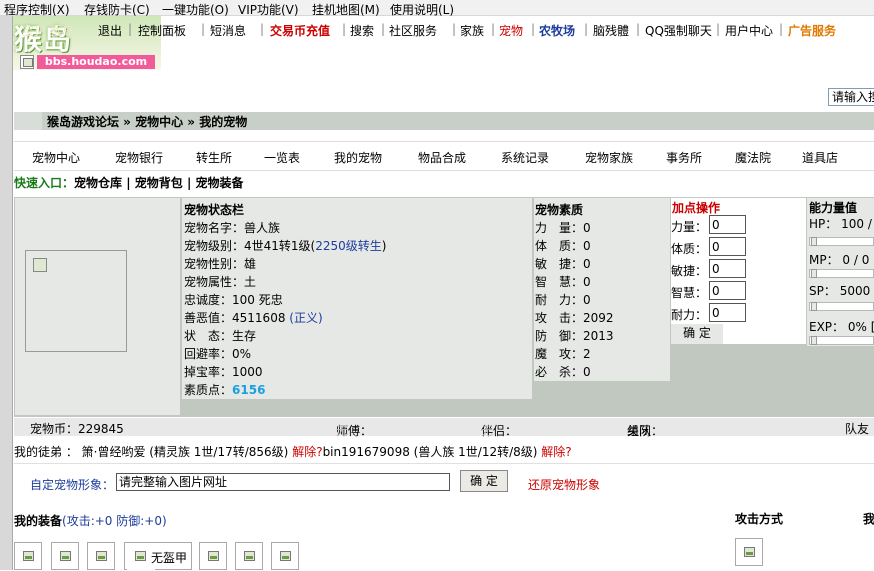 This screenshot has width=874, height=571. What do you see at coordinates (820, 157) in the screenshot?
I see `tab-item-shop: 道具店` at bounding box center [820, 157].